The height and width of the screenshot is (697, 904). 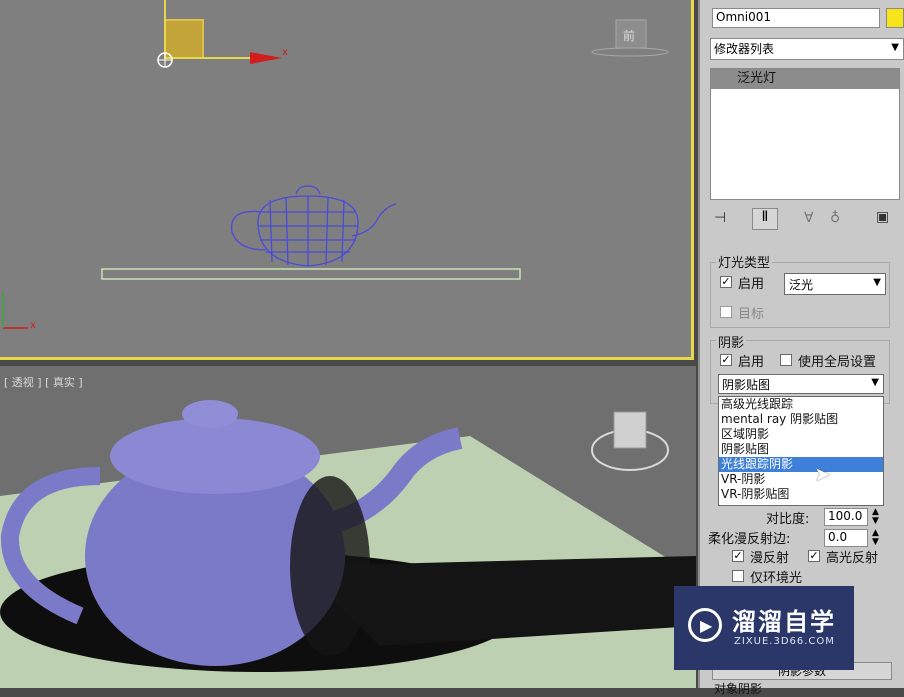 I want to click on light-enable-label: 启用, so click(x=751, y=284).